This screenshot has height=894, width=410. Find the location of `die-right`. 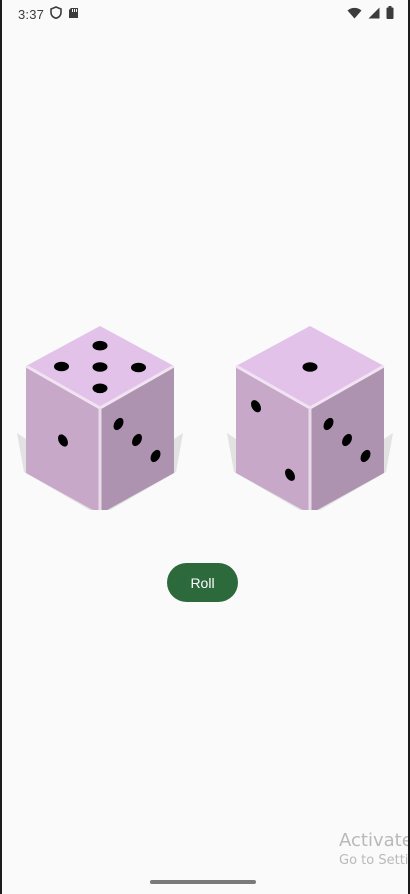

die-right is located at coordinates (310, 414).